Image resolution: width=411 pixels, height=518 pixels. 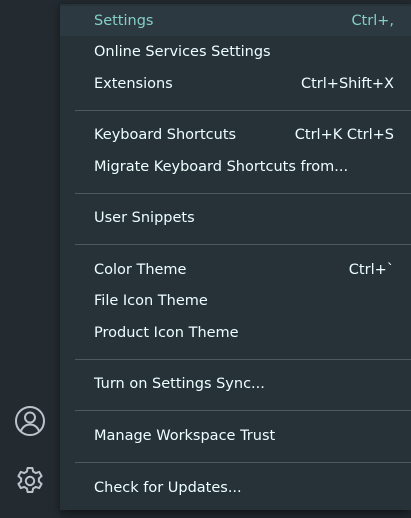 I want to click on menu-item-keyboard-shortcuts: Keyboard Shortcuts Ctrl+K Ctrl+S, so click(x=235, y=135).